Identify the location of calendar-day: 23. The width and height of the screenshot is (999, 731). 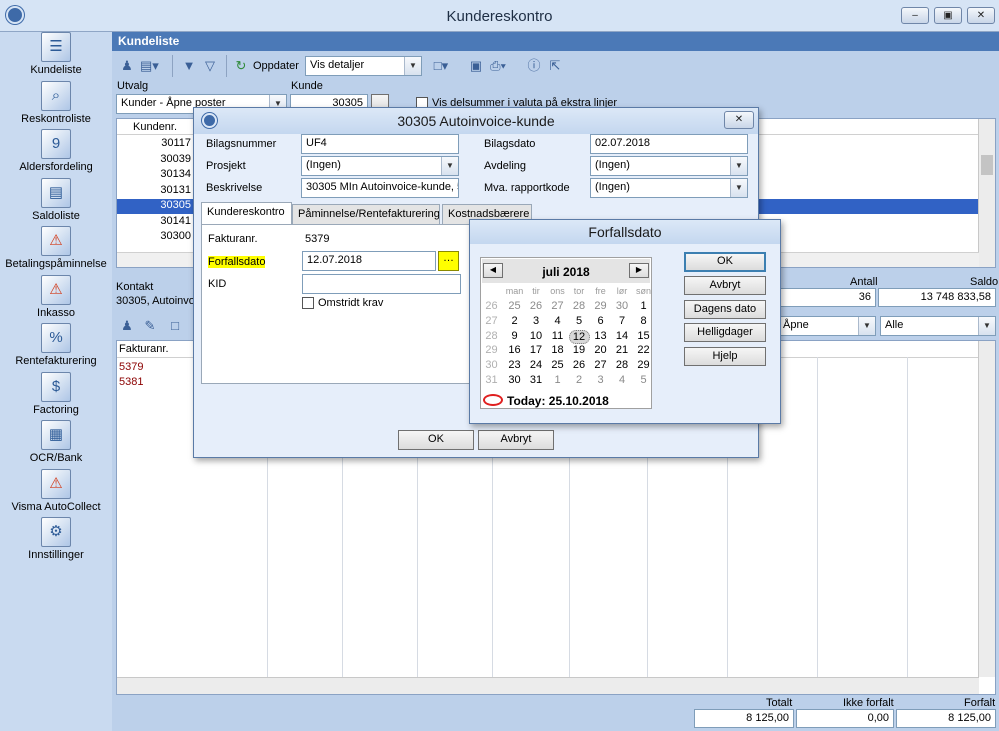
(514, 365).